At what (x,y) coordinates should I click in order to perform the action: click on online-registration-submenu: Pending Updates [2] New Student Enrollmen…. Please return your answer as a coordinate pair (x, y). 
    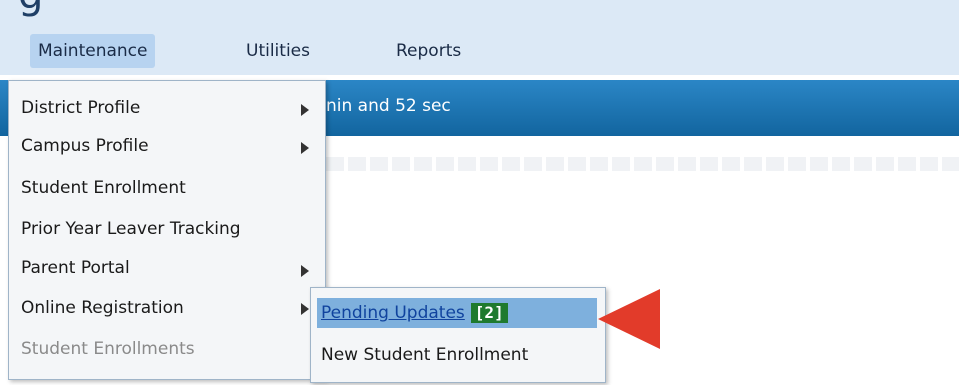
    Looking at the image, I should click on (458, 335).